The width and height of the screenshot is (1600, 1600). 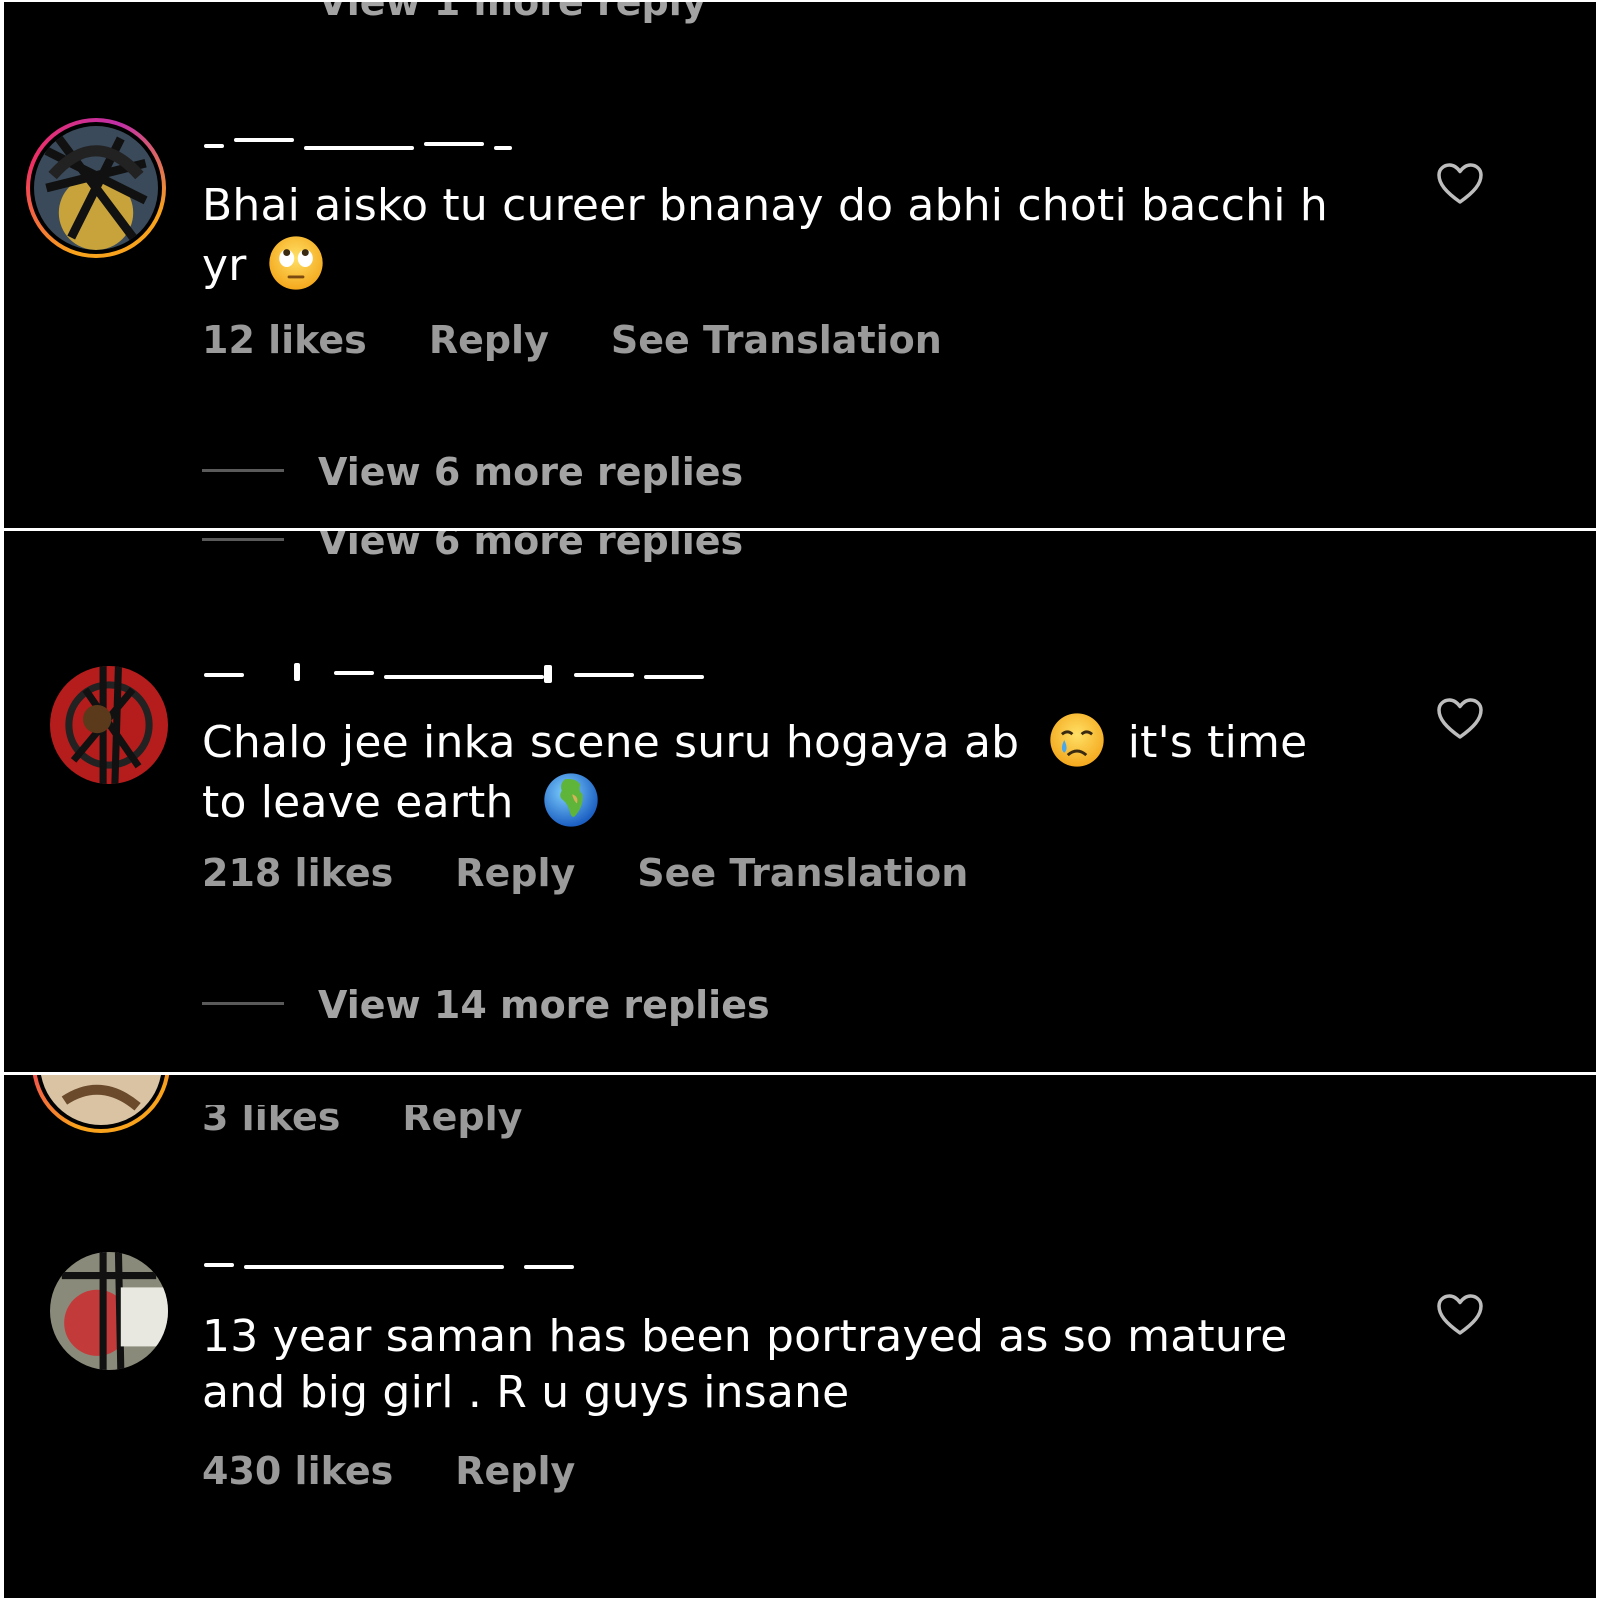 What do you see at coordinates (358, 802) in the screenshot?
I see `comment-text-line: to leave earth` at bounding box center [358, 802].